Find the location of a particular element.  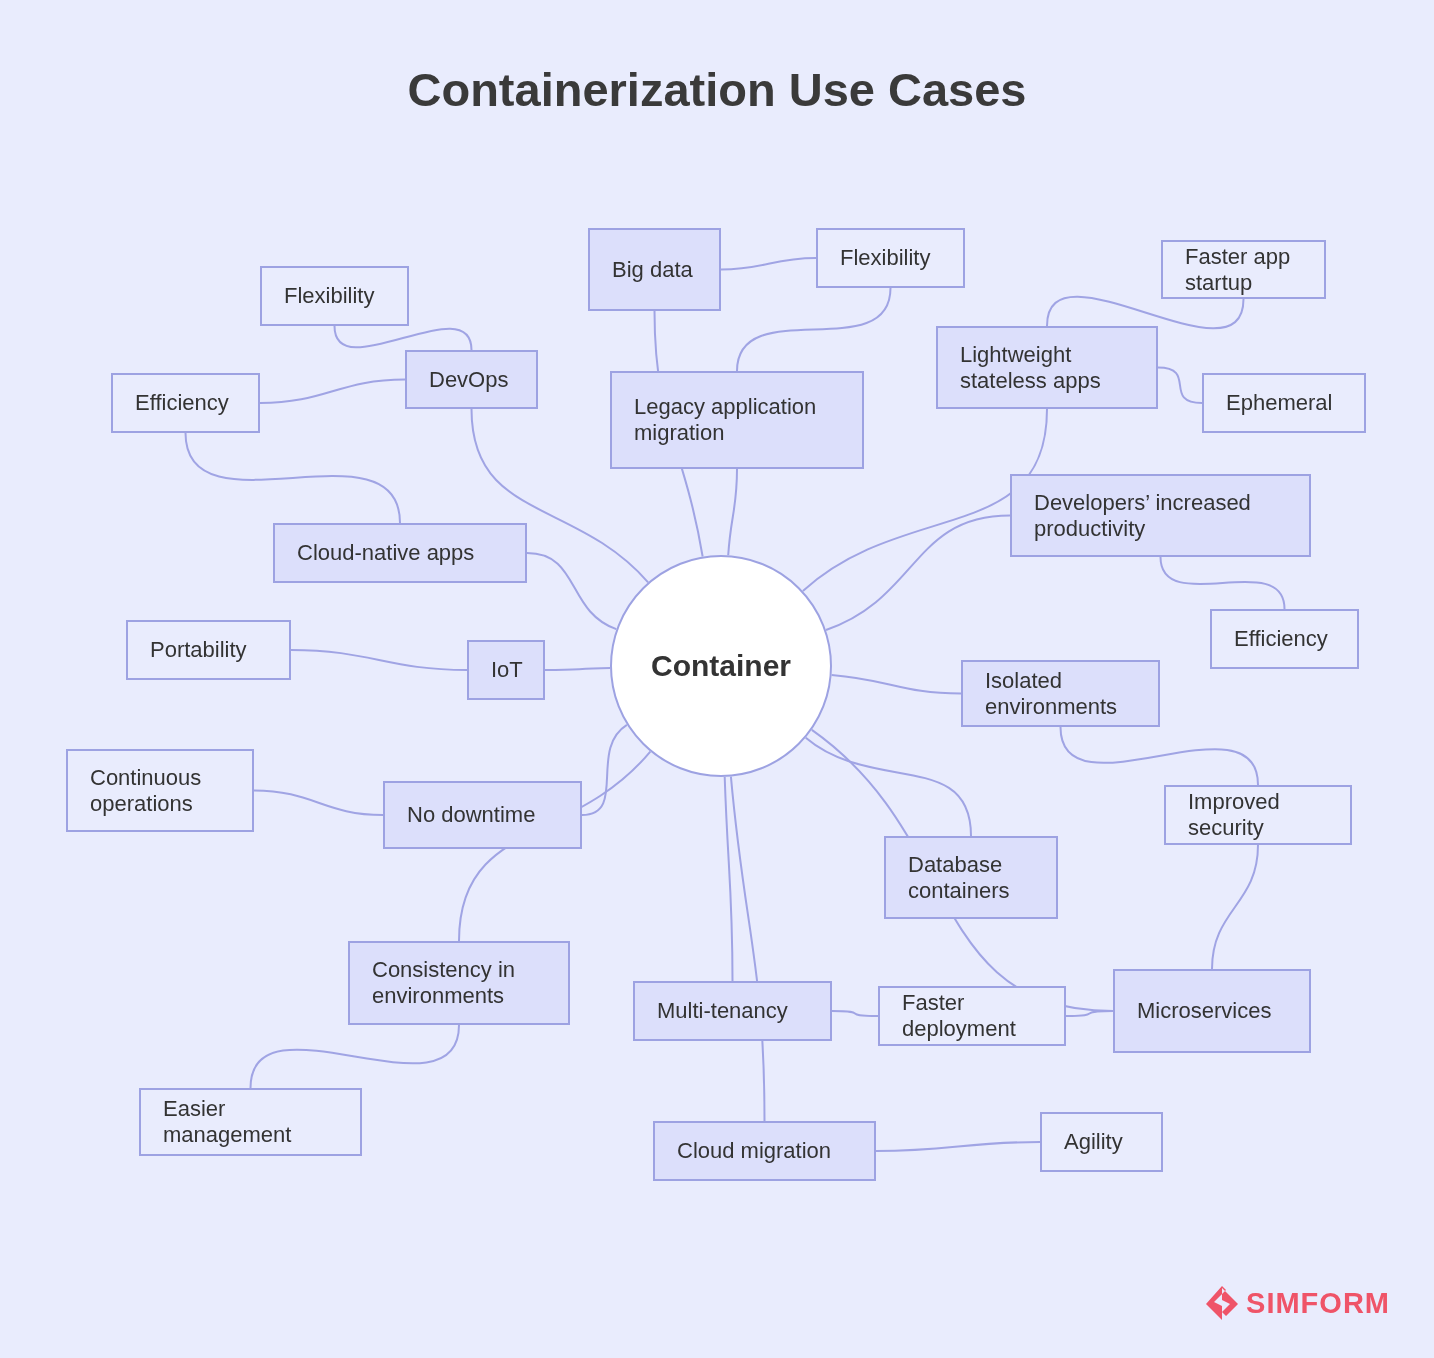

use-case-node: DevOps is located at coordinates (471, 379).